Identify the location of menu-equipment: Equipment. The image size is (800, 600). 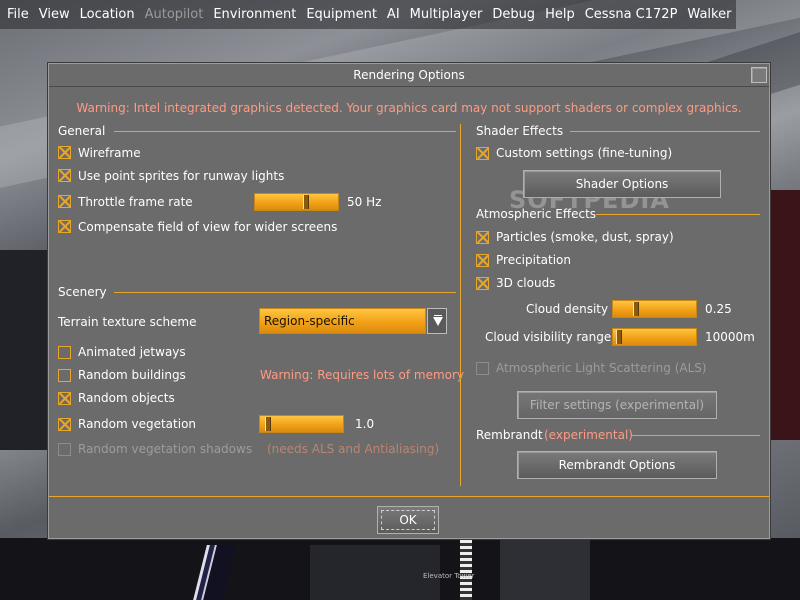
(341, 14).